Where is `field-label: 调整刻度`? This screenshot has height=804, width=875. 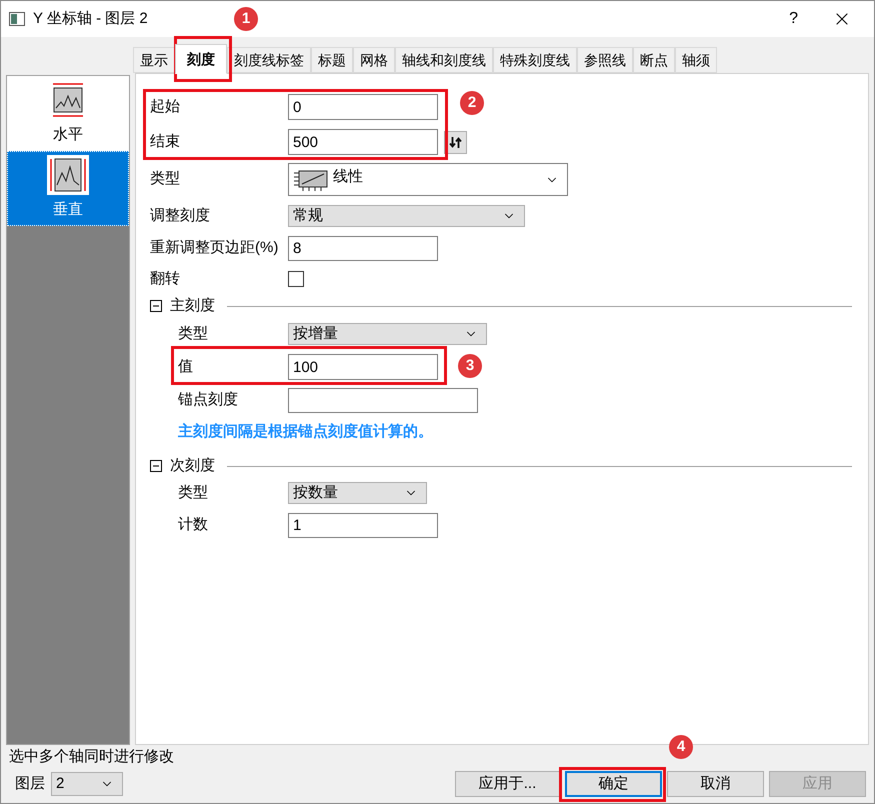
field-label: 调整刻度 is located at coordinates (180, 216).